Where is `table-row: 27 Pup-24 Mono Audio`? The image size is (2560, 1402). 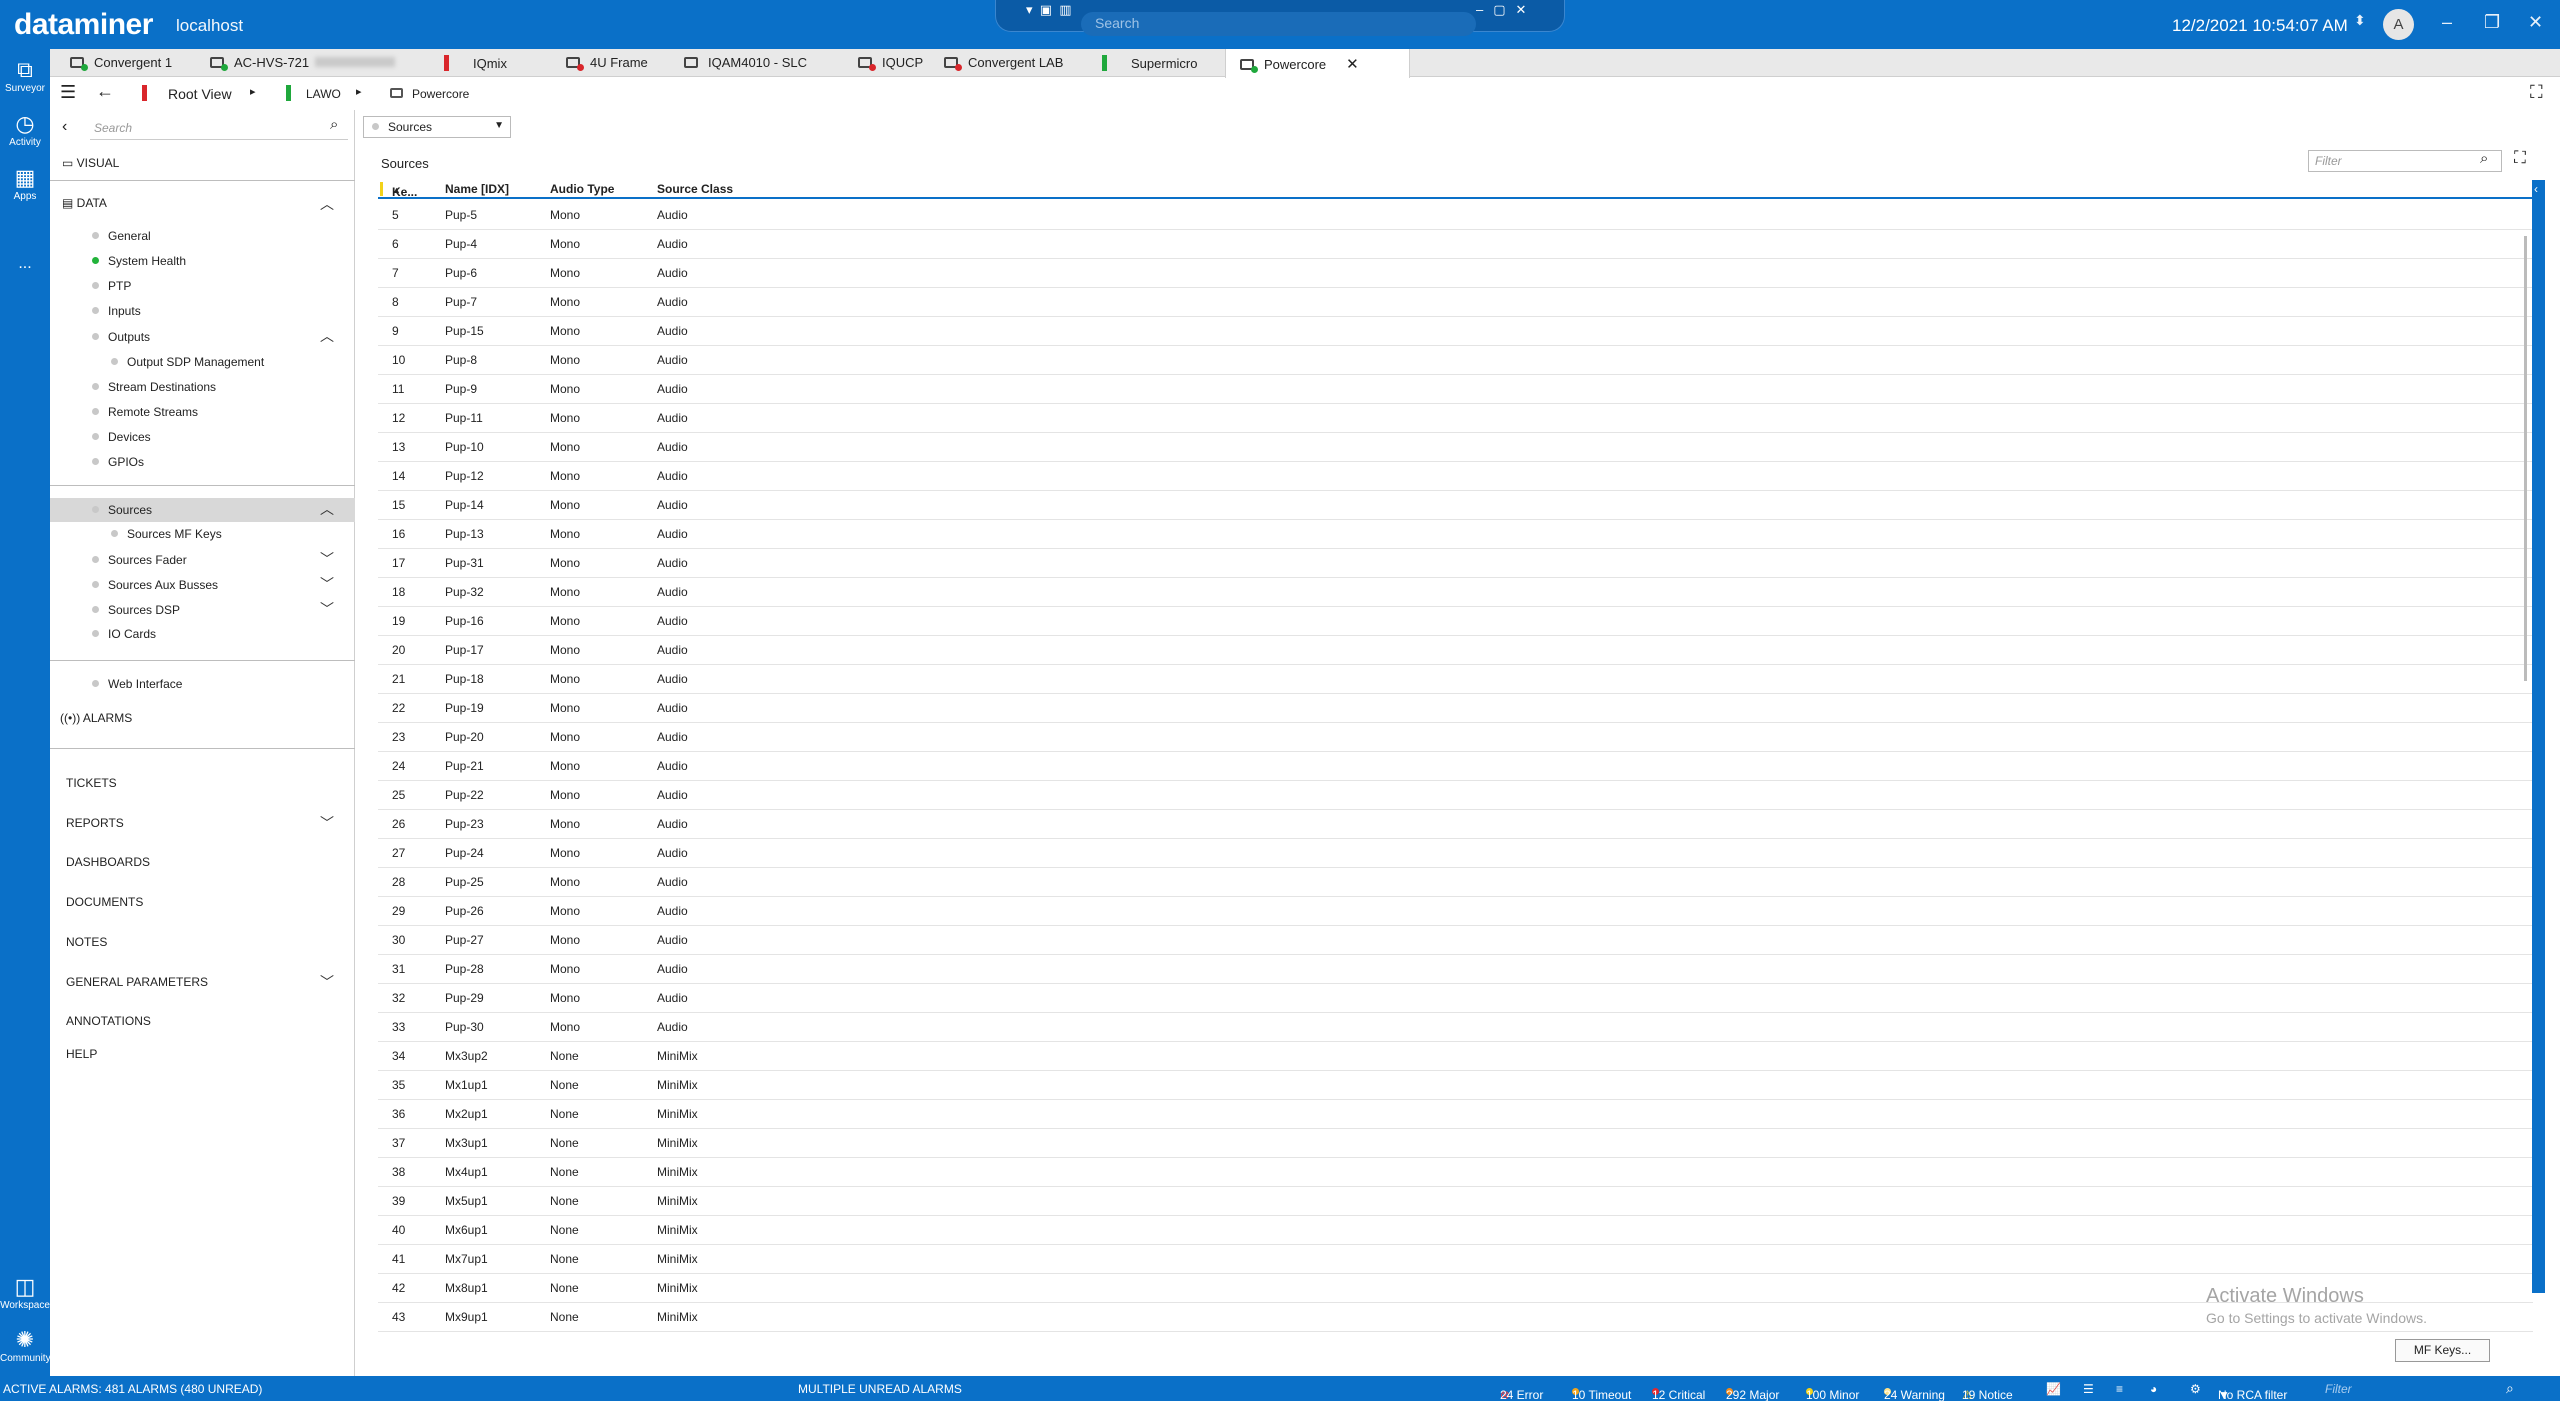 table-row: 27 Pup-24 Mono Audio is located at coordinates (1455, 853).